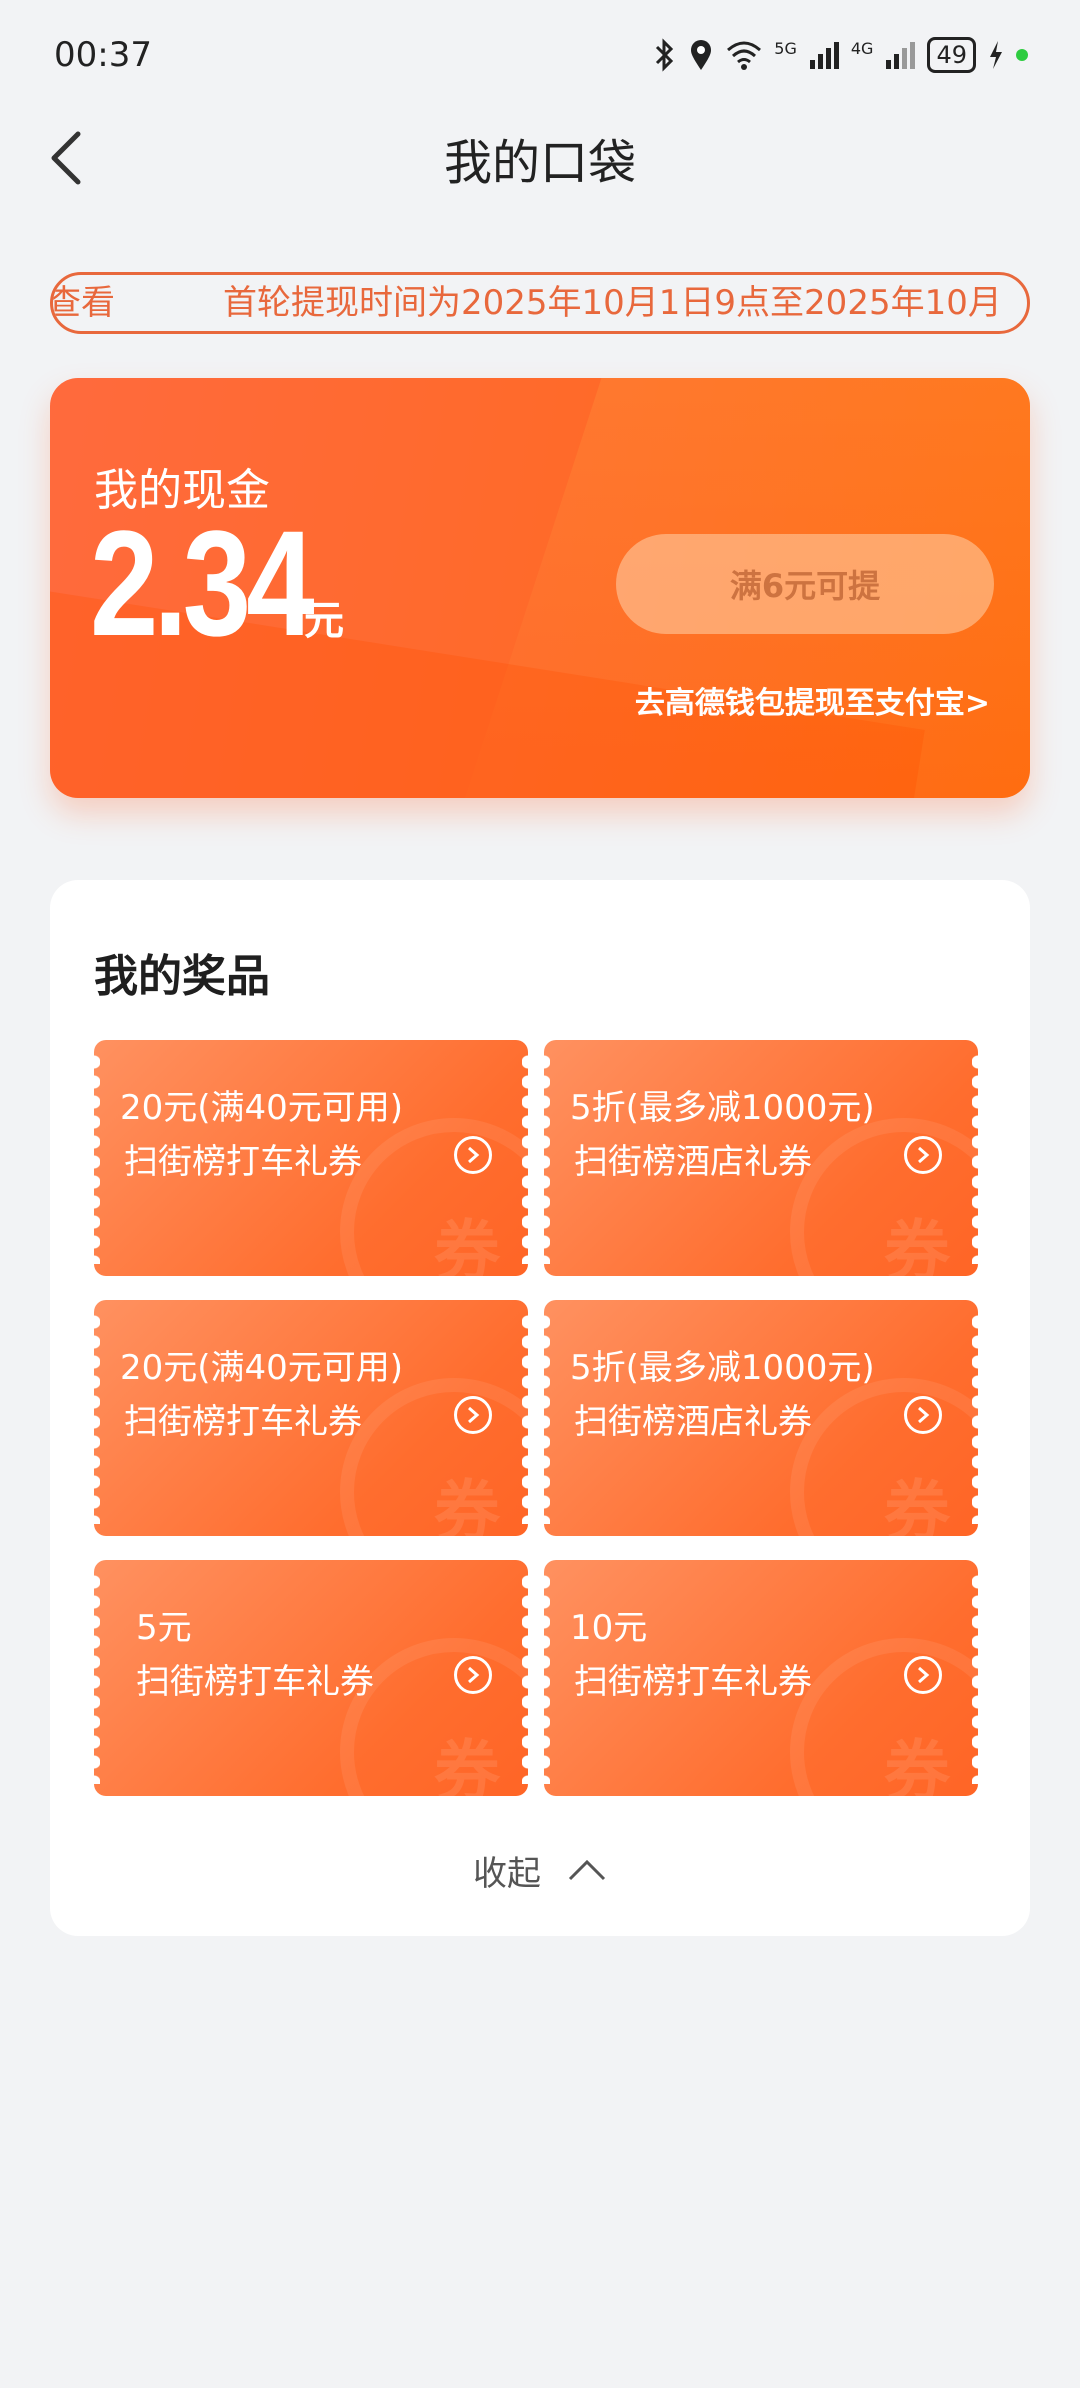 The width and height of the screenshot is (1080, 2388). Describe the element at coordinates (612, 303) in the screenshot. I see `notice-message: 首轮提现时间为2025年10月1日9点至2025年10月` at that location.